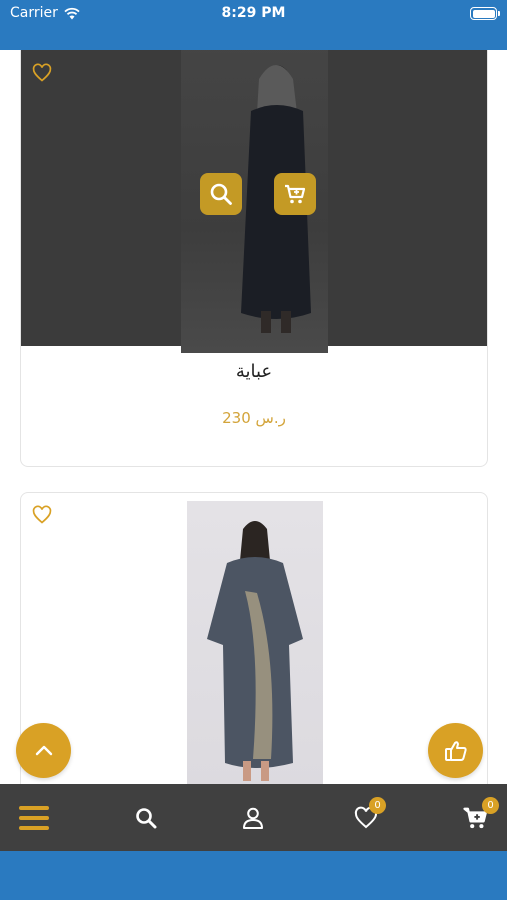  I want to click on nav-search, so click(146, 817).